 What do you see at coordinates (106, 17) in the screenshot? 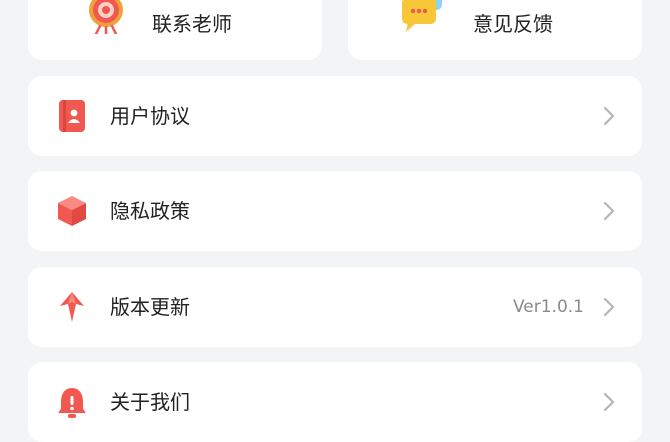
I see `lantern-icon` at bounding box center [106, 17].